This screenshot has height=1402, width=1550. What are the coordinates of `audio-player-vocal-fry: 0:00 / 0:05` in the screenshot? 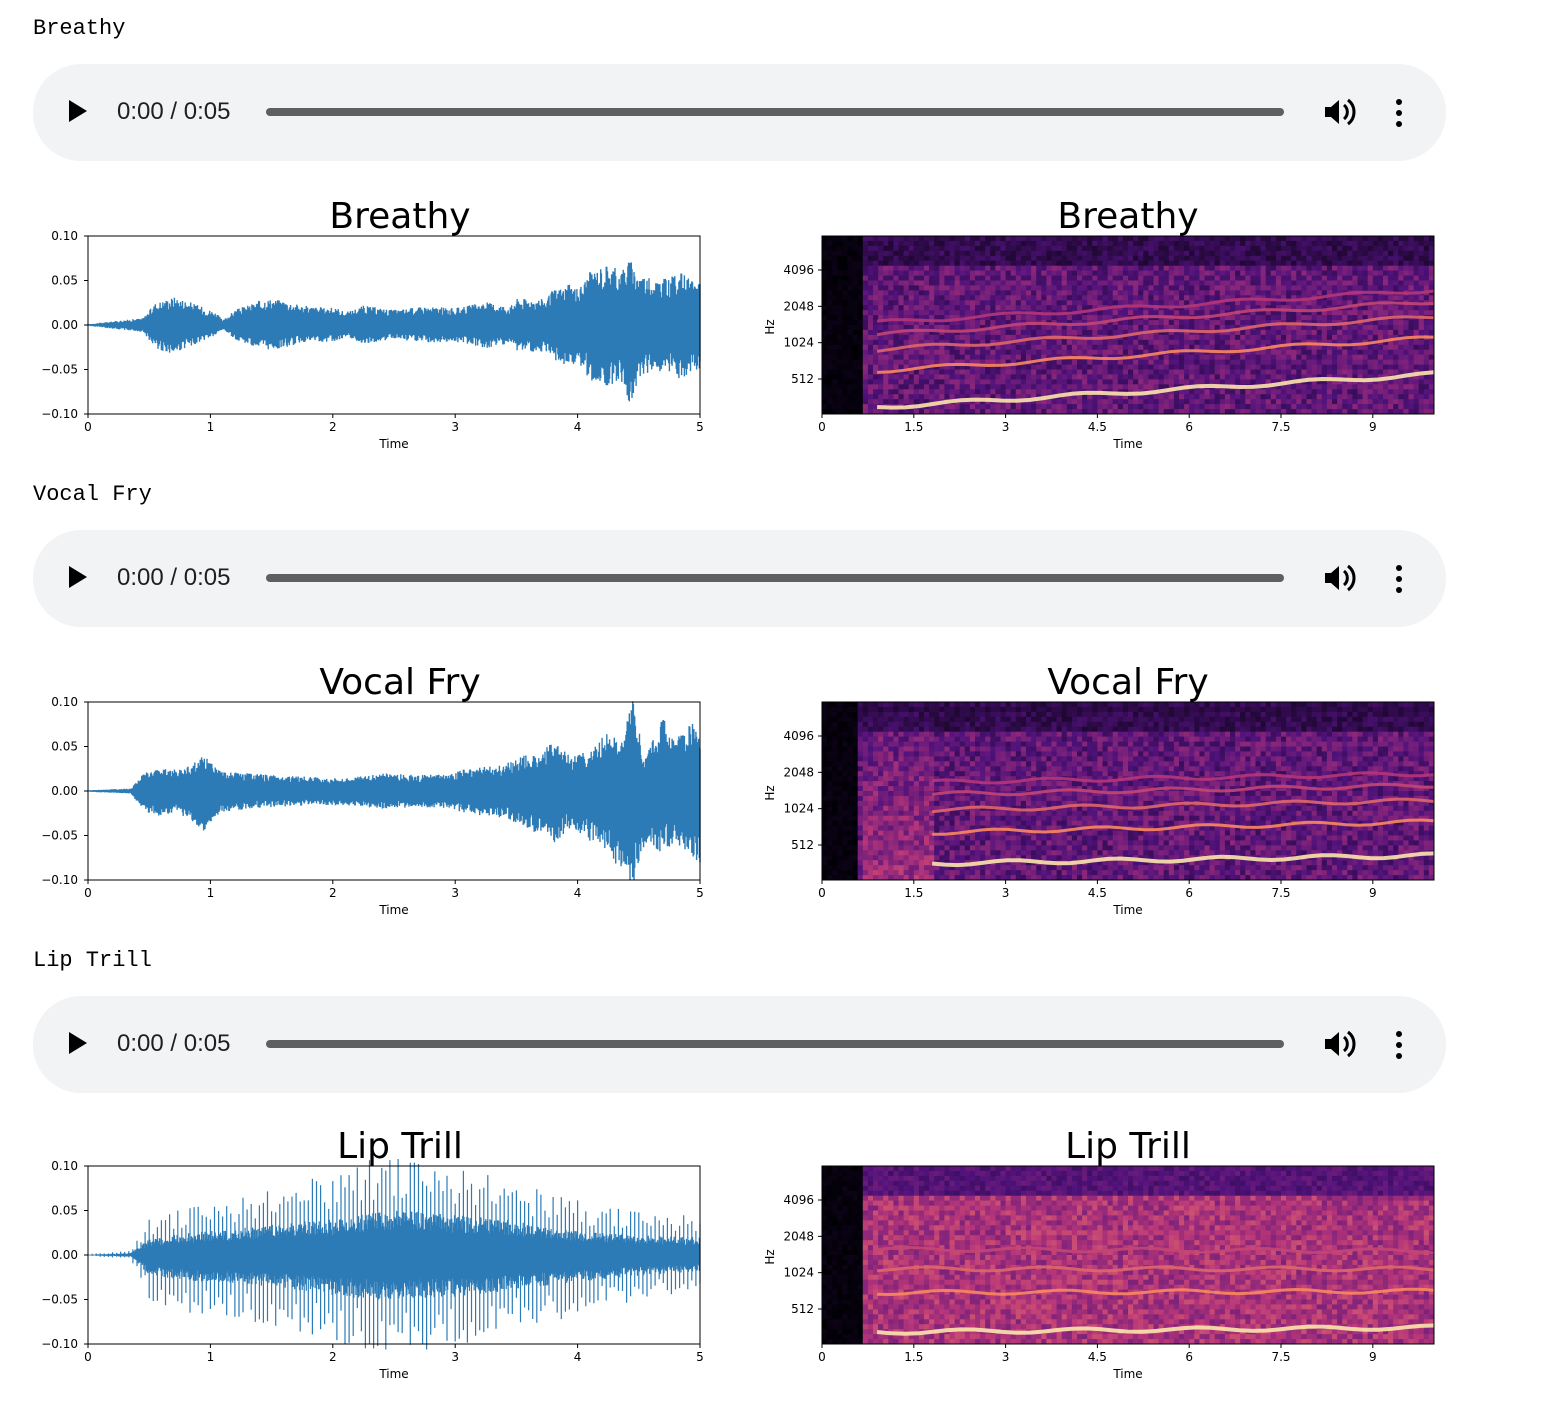 It's located at (739, 578).